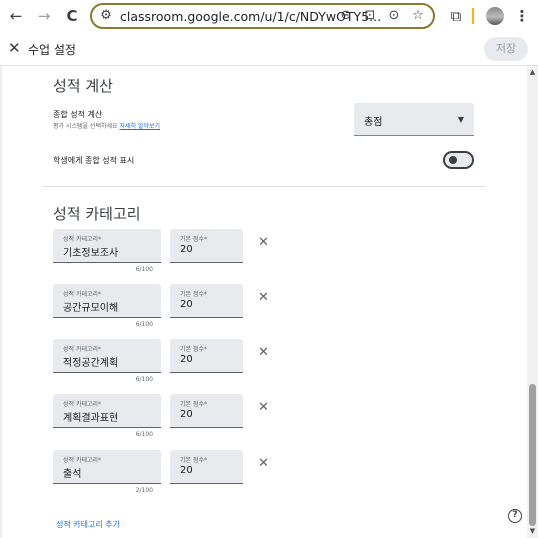  Describe the element at coordinates (460, 119) in the screenshot. I see `dropdown-arrow-icon: ▼` at that location.